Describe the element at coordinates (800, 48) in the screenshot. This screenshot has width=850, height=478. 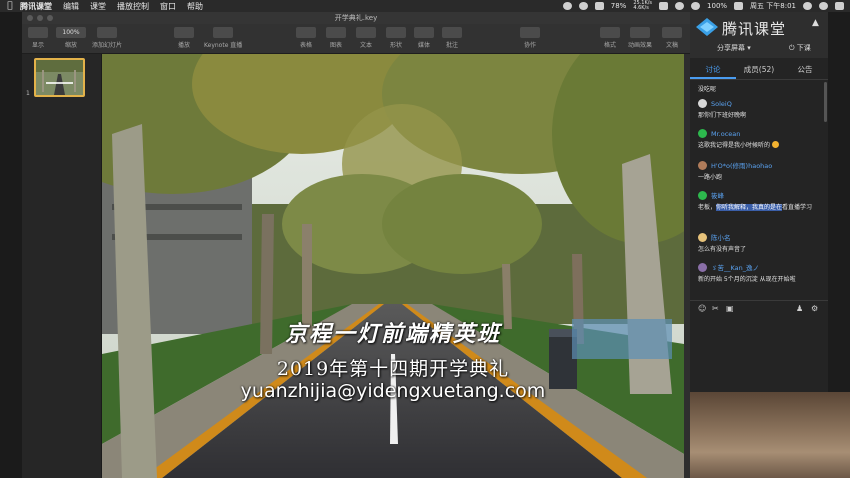
I see `end-class-button: ⏻ 下课` at that location.